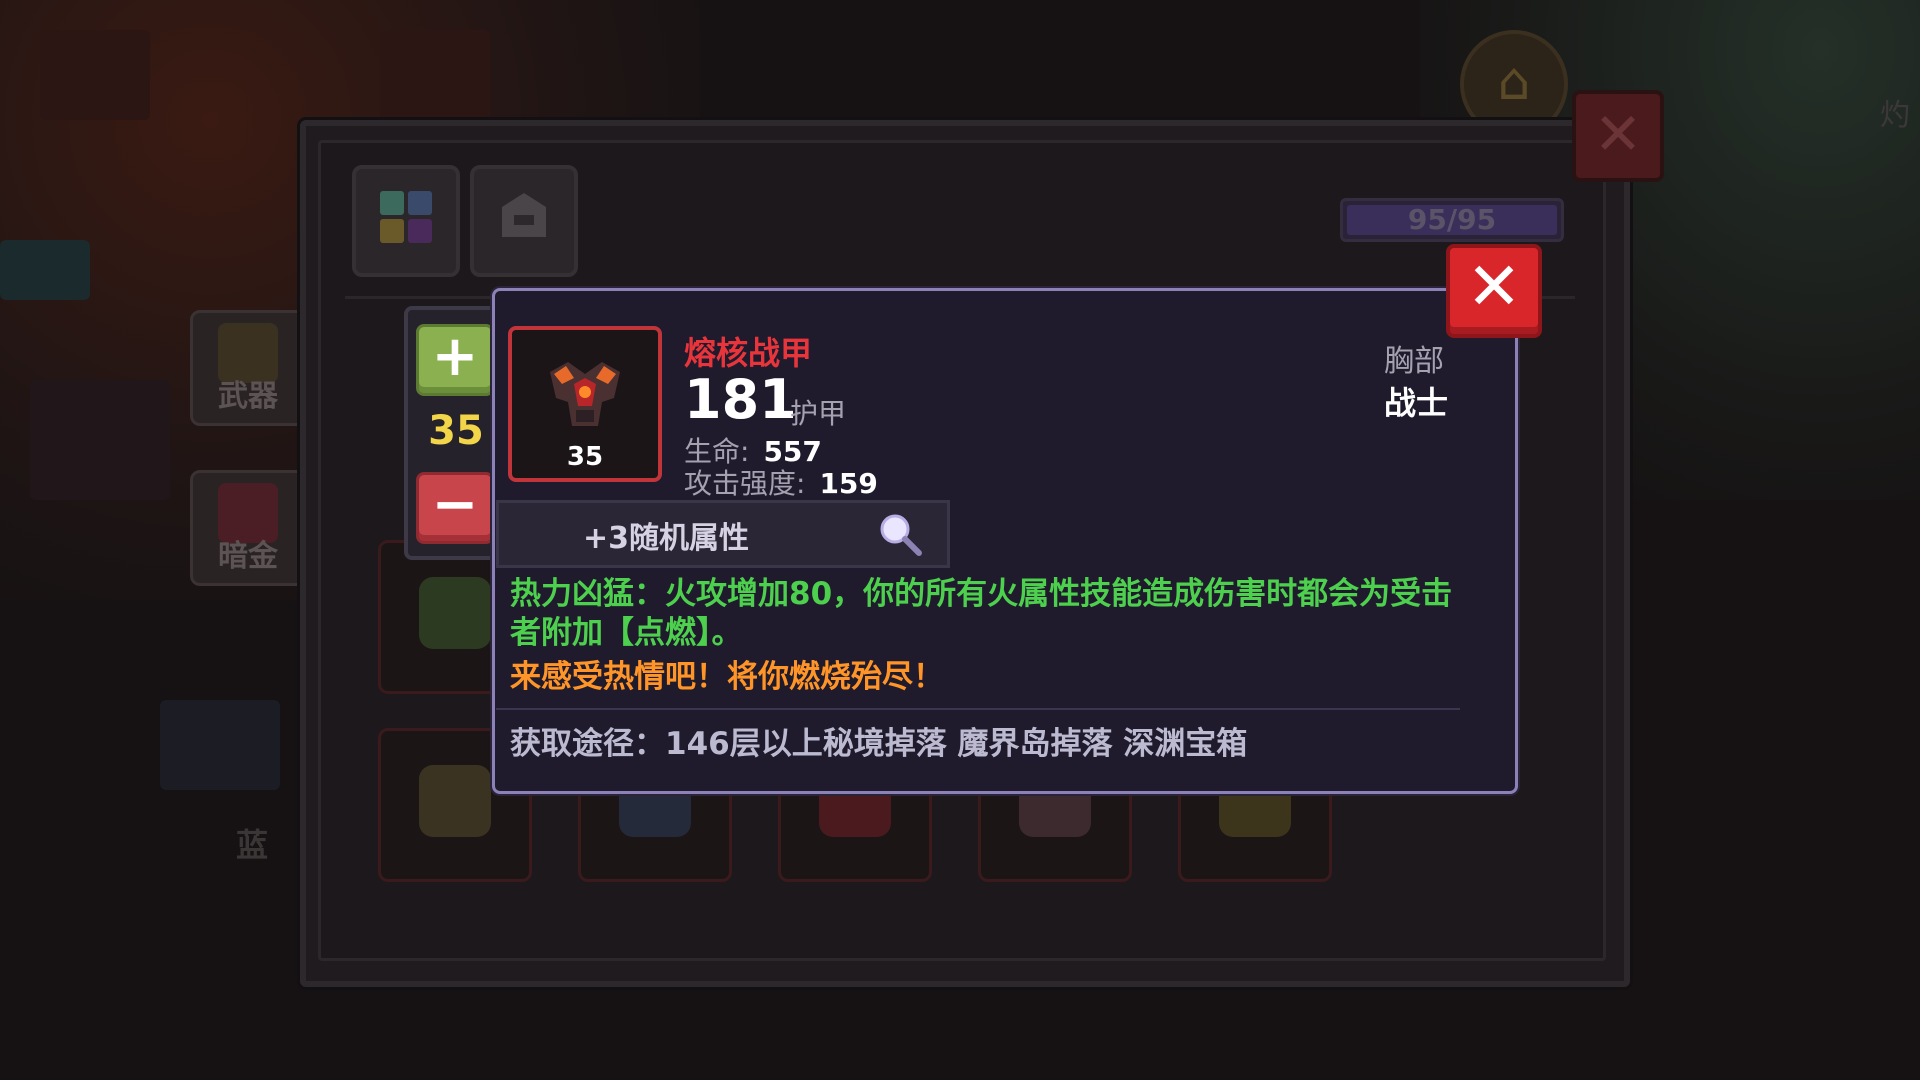 Image resolution: width=1920 pixels, height=1080 pixels. I want to click on equipment-slot-type: 胸部, so click(1414, 361).